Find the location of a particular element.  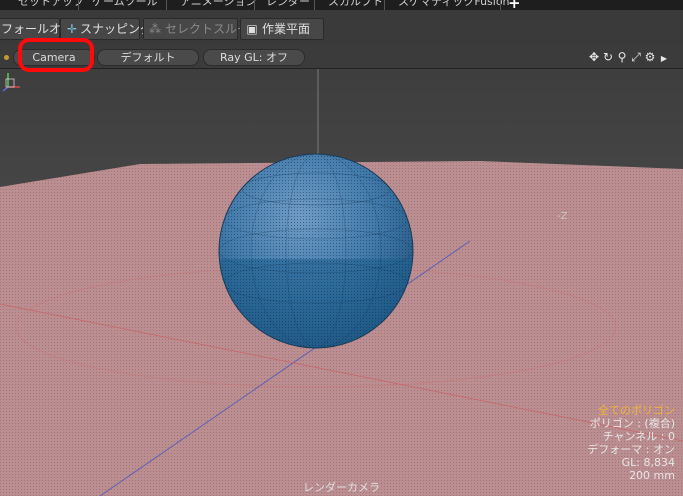

tool-toolbar: フォールオフ ✛ スナッピング ⁂ セレクトスルー ▣ 作業平面 is located at coordinates (341, 28).